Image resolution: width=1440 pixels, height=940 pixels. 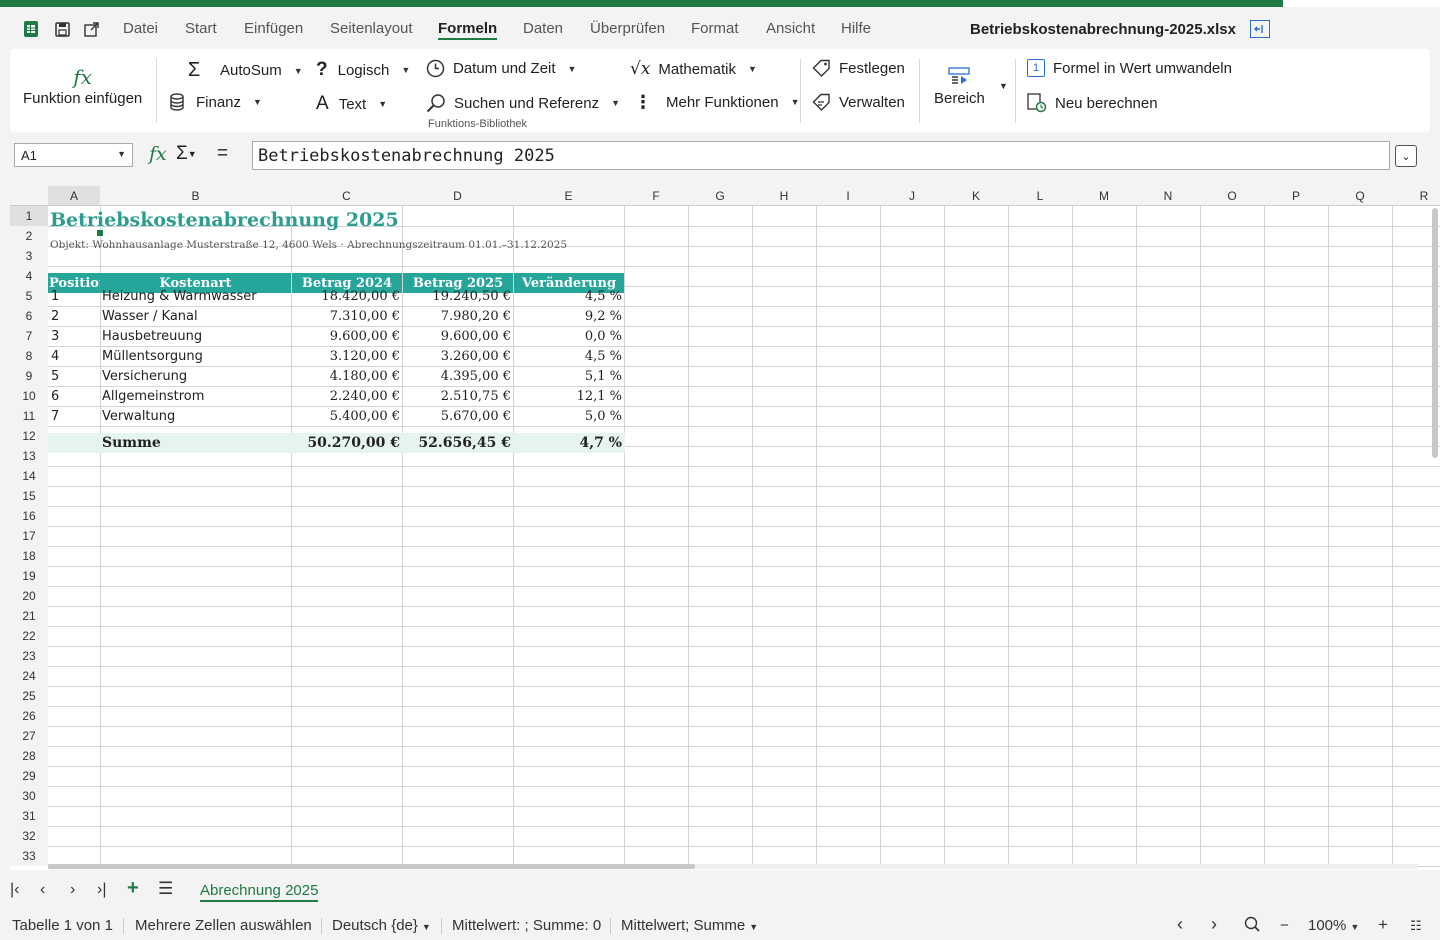 I want to click on row-header-25: 25, so click(x=29, y=696).